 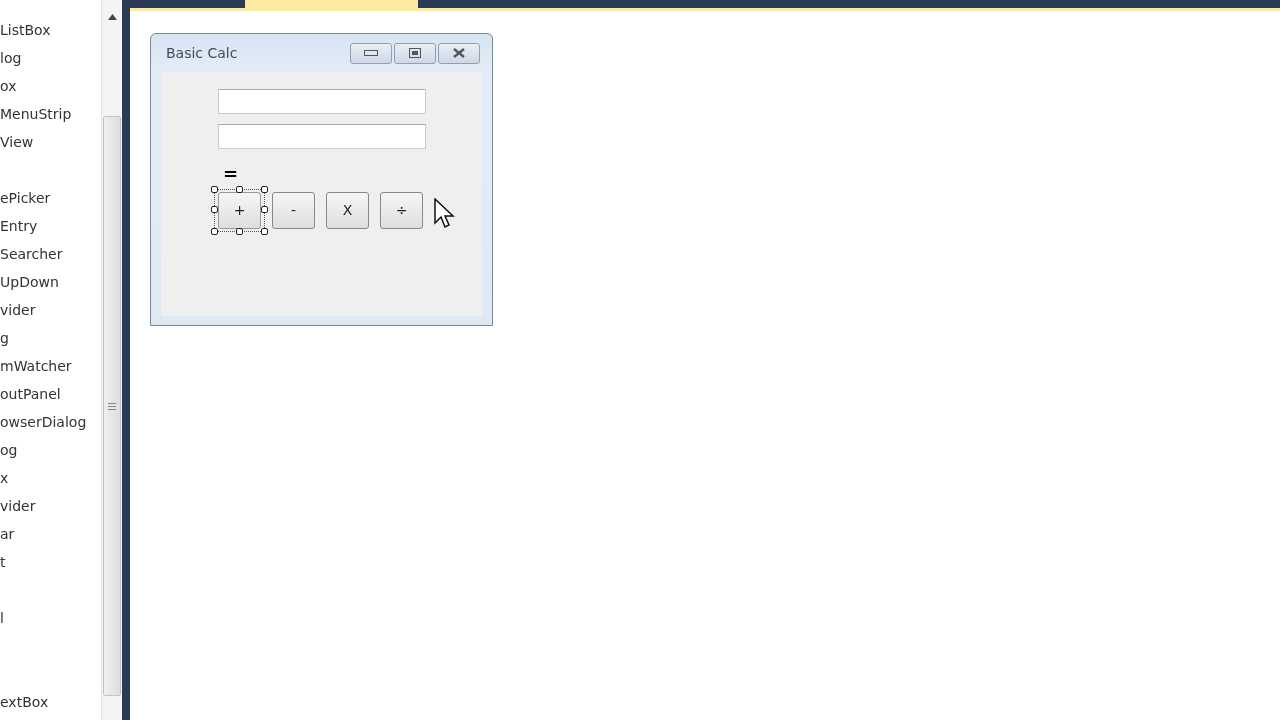 I want to click on toolbox-item: MenuStrip, so click(x=36, y=118).